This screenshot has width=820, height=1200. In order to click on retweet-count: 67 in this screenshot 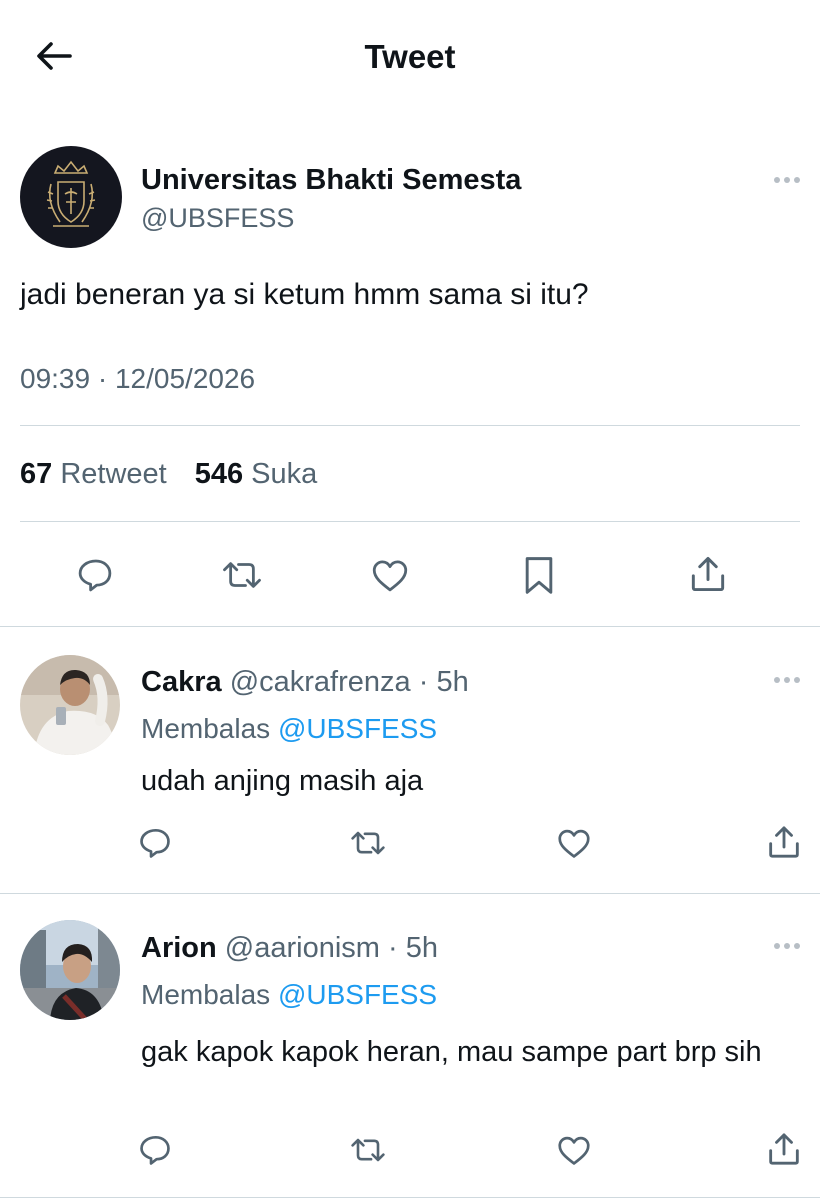, I will do `click(36, 474)`.